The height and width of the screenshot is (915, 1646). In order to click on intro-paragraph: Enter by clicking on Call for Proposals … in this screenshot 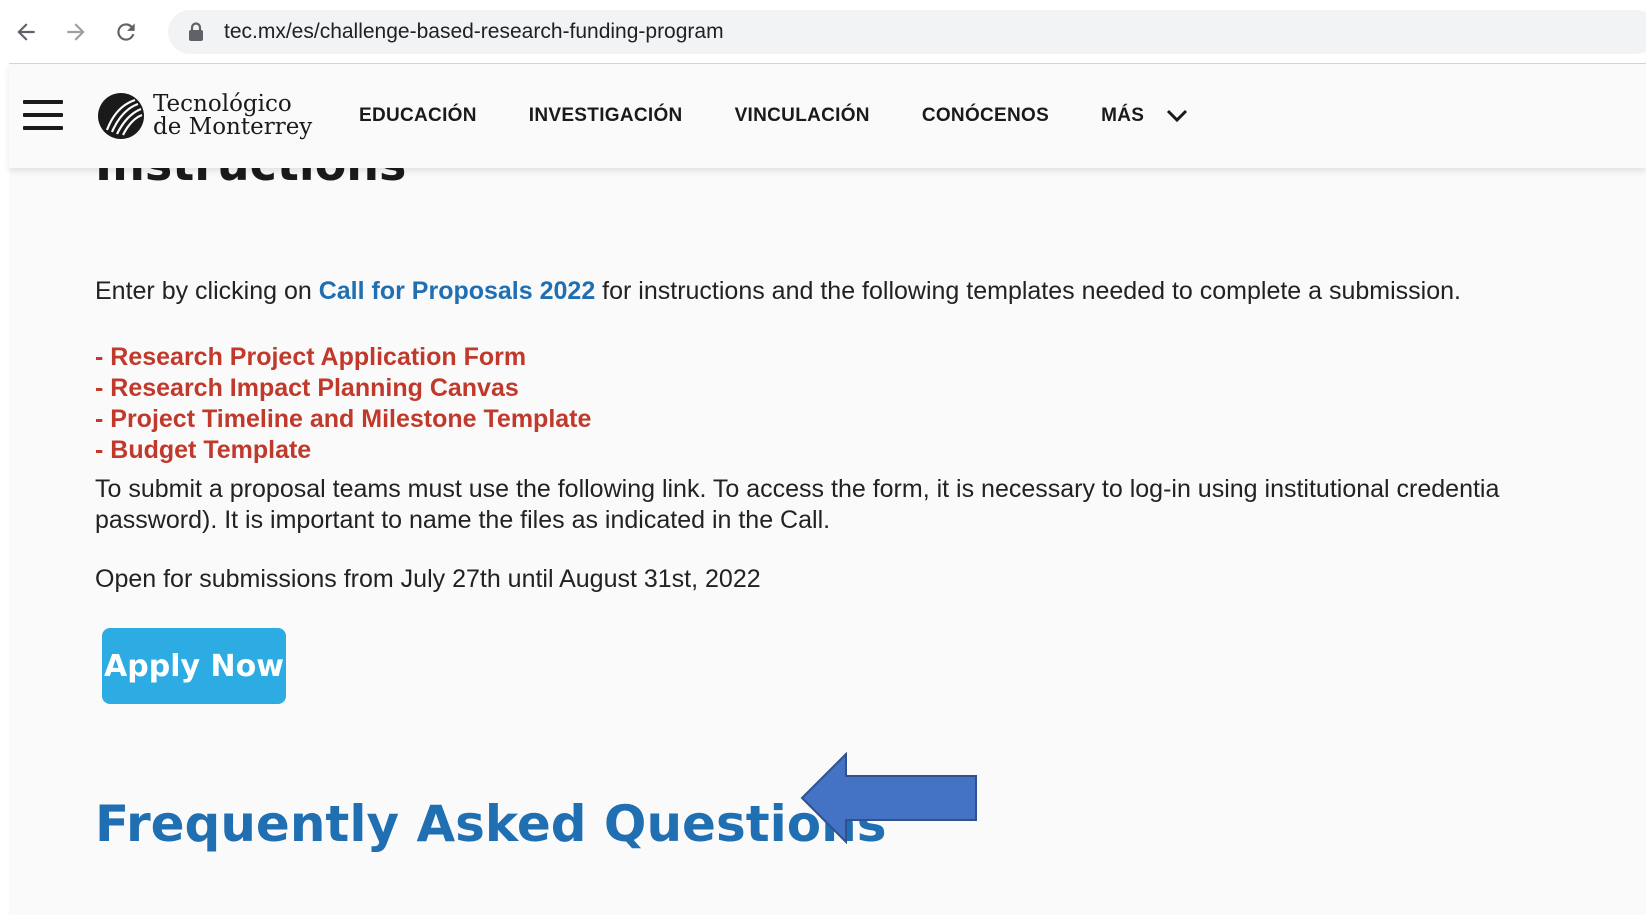, I will do `click(778, 291)`.